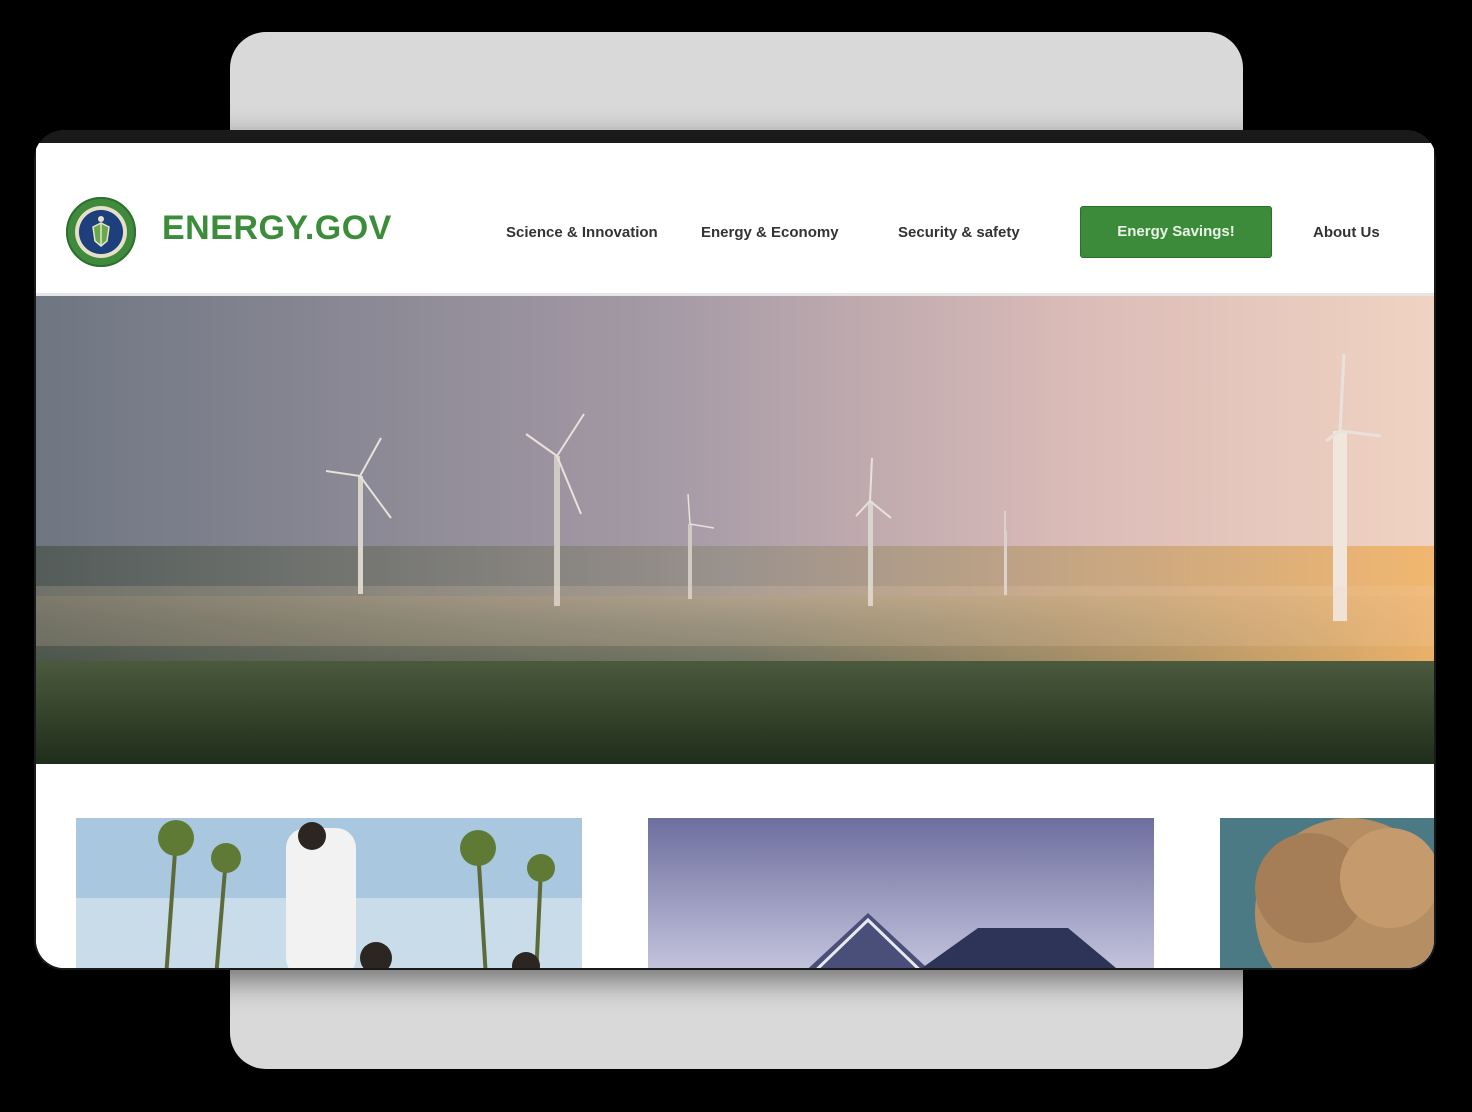 This screenshot has height=1112, width=1472. Describe the element at coordinates (1327, 893) in the screenshot. I see `card-autumn-tree` at that location.